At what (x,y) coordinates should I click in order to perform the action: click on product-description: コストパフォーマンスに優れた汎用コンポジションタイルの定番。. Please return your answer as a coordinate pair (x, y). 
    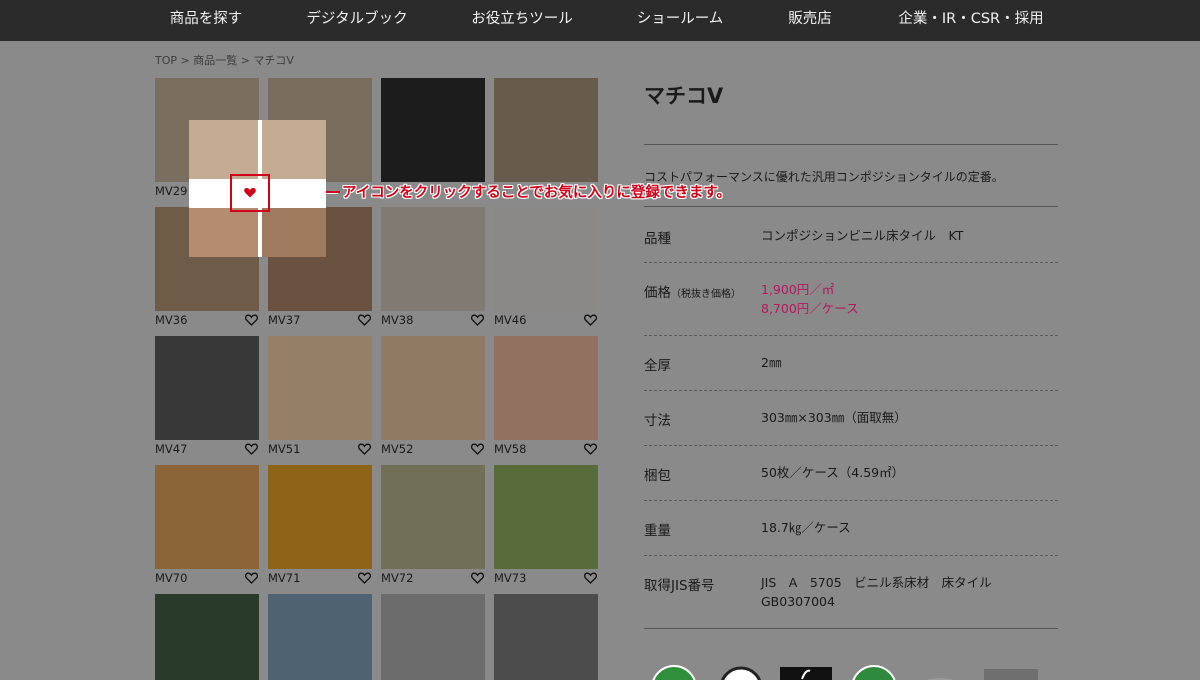
    Looking at the image, I should click on (824, 177).